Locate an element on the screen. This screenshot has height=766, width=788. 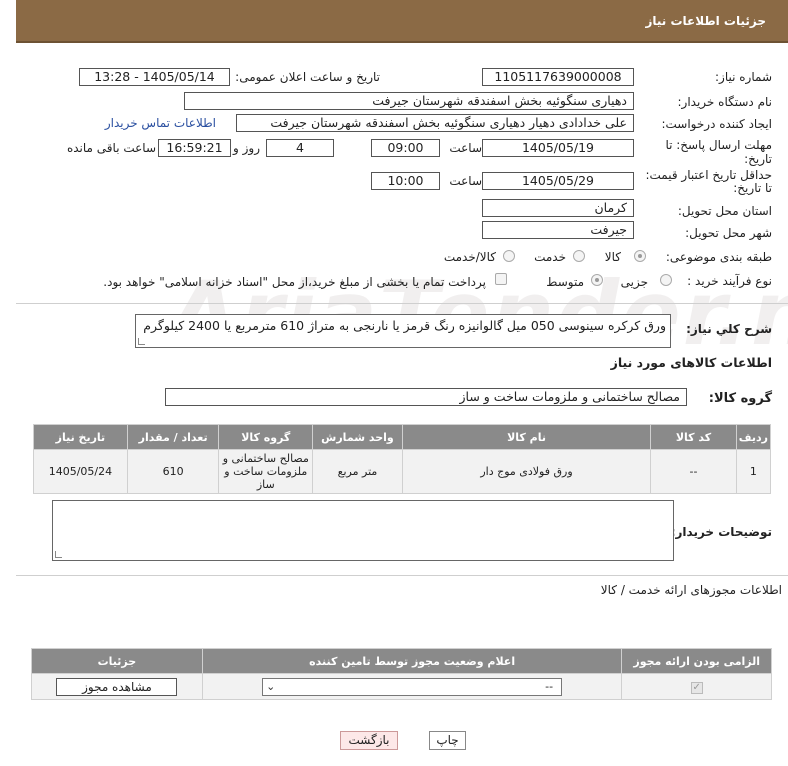
deadline-date-field: 1405/05/19 is located at coordinates (558, 148).